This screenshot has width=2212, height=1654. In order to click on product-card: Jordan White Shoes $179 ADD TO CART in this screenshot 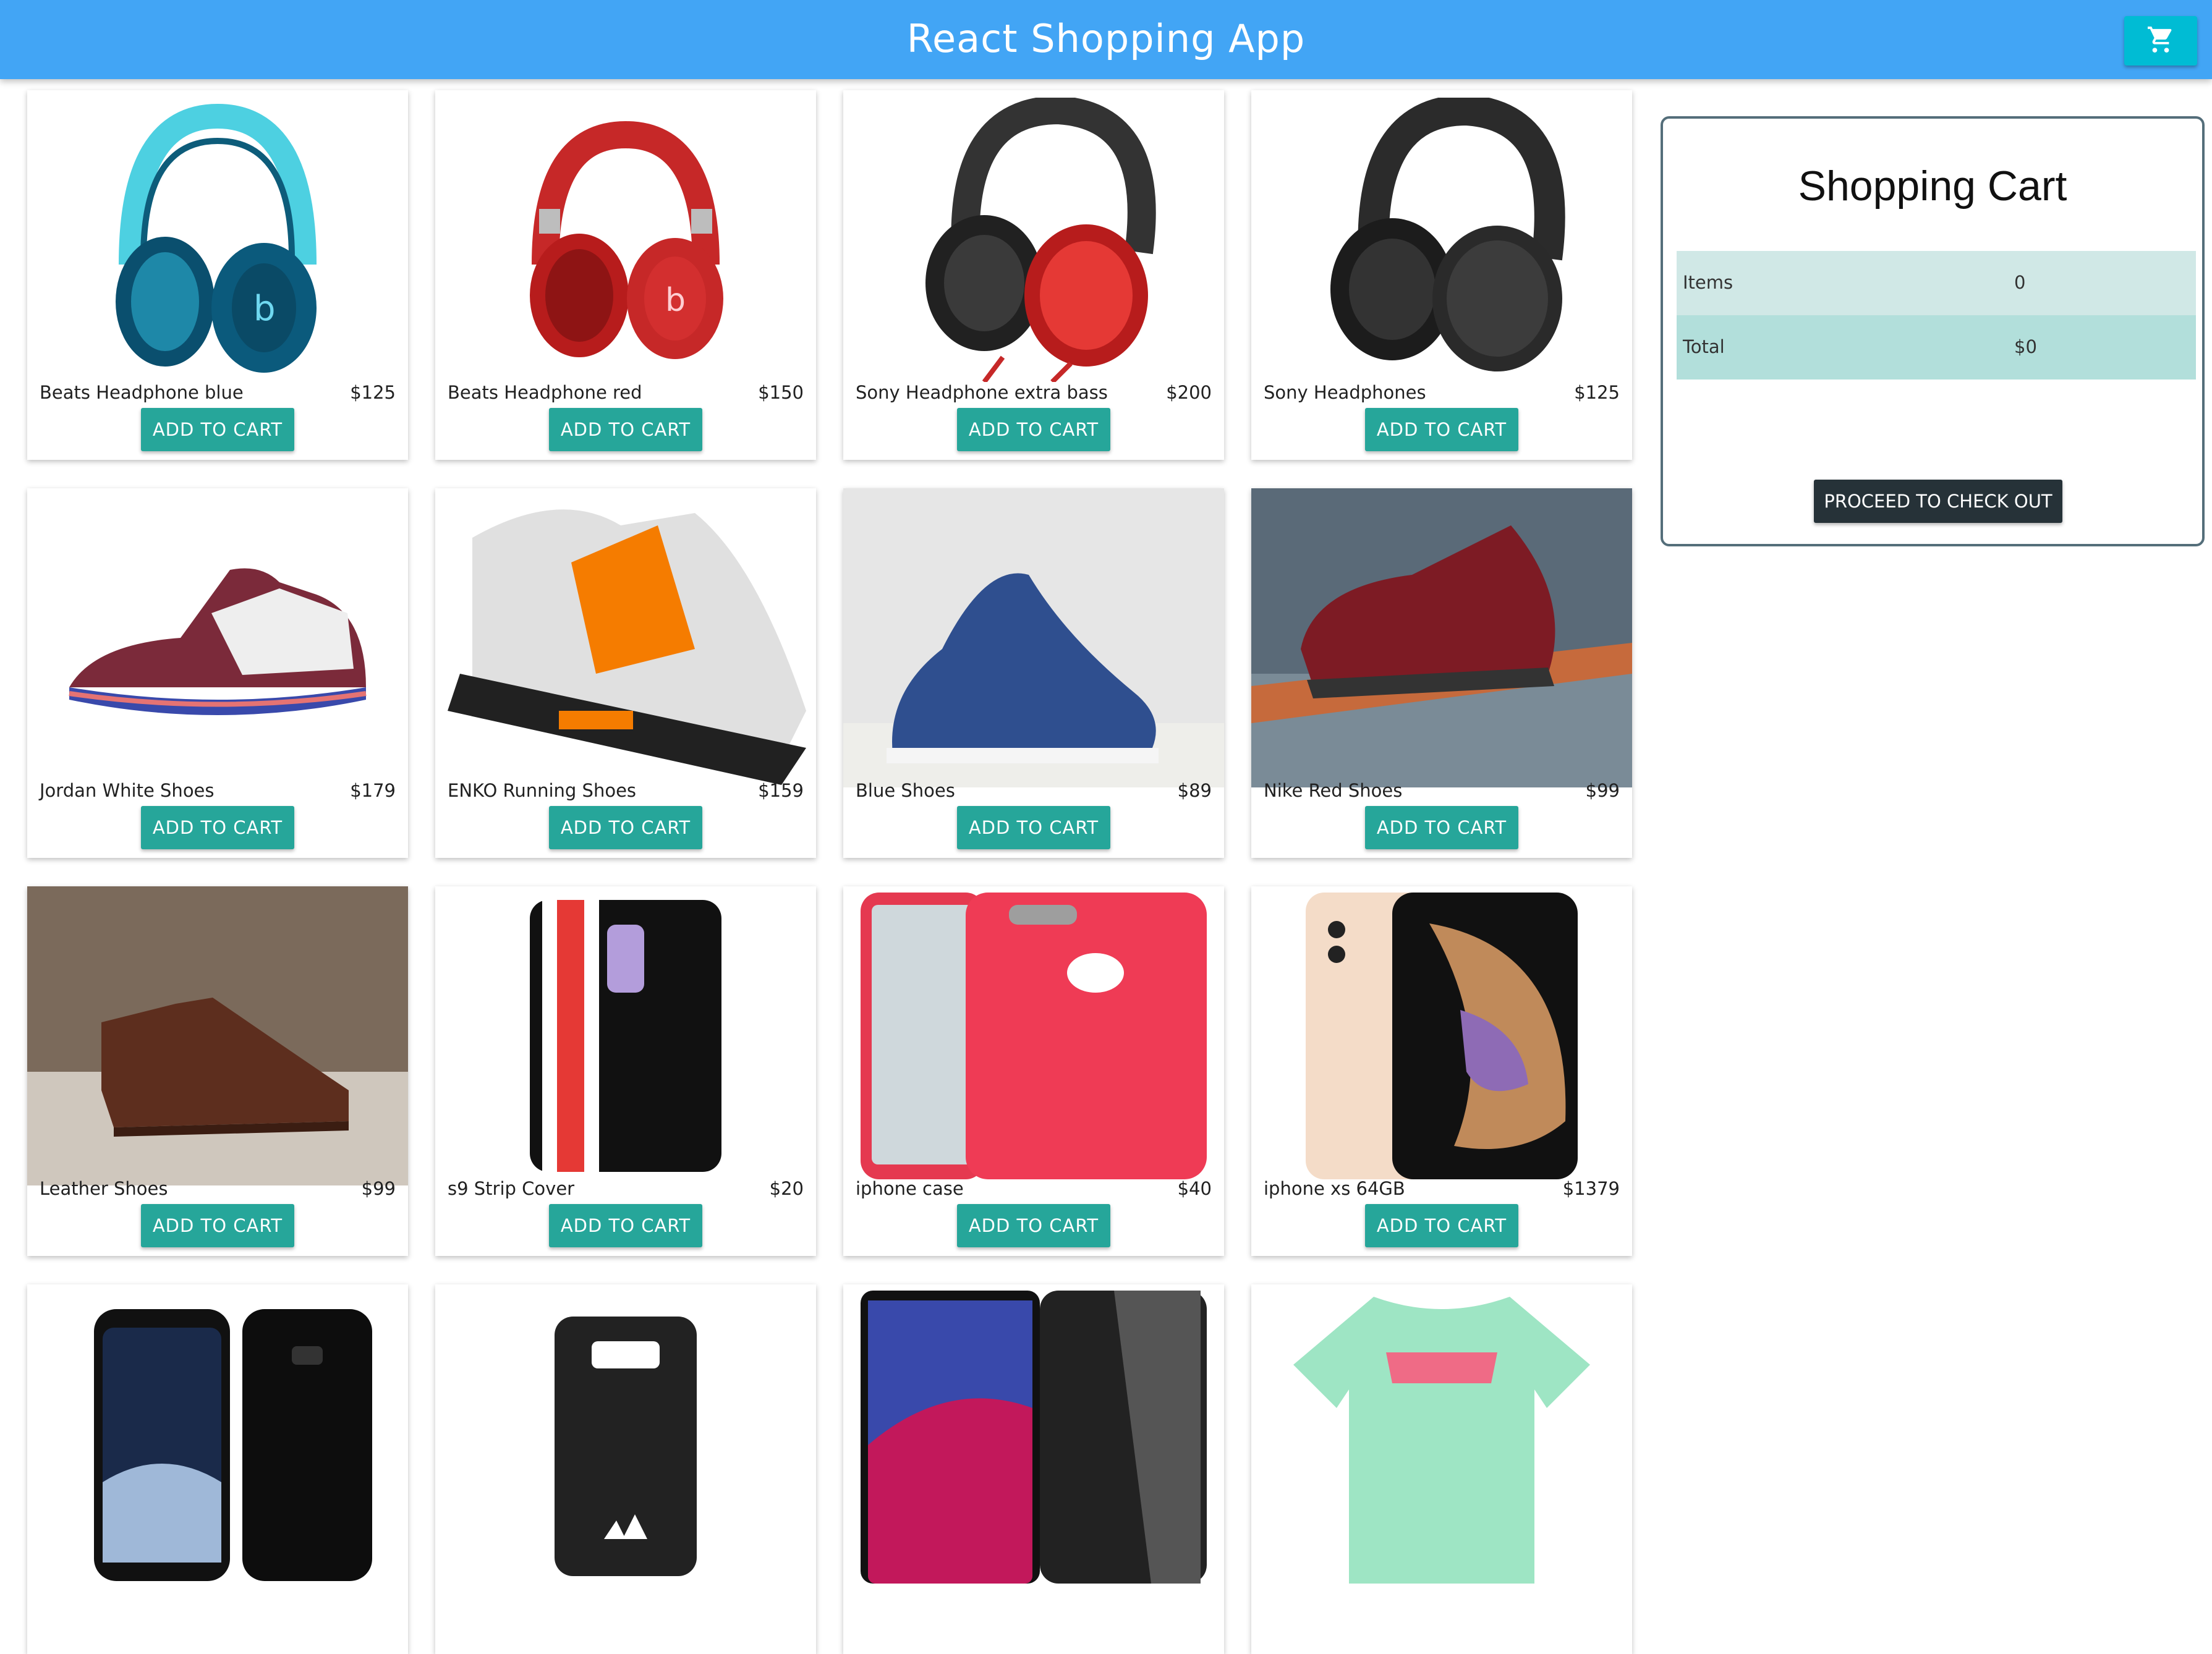, I will do `click(217, 673)`.